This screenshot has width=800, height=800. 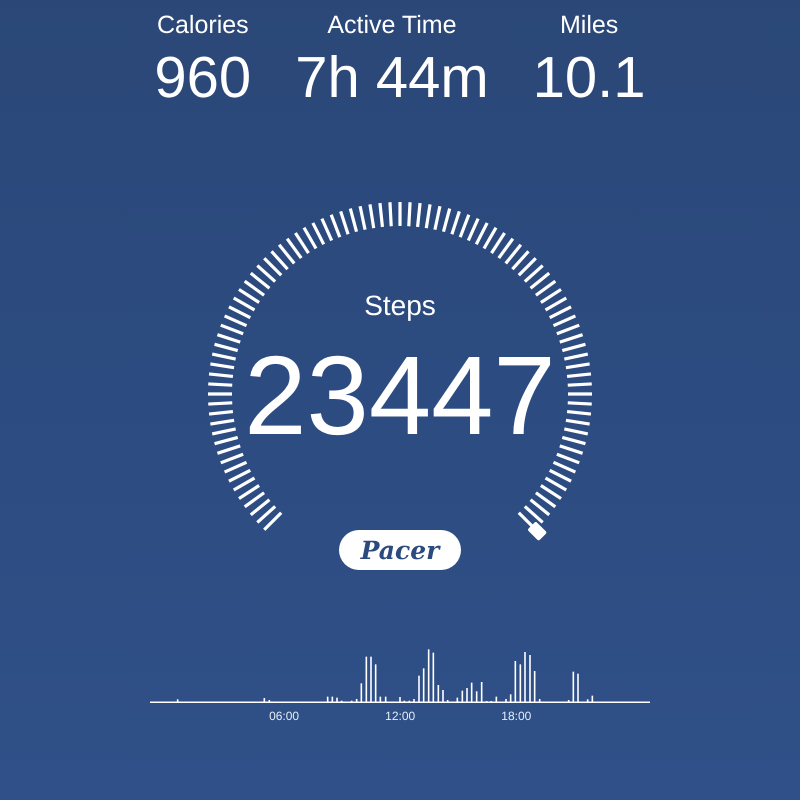 I want to click on logo-badge: Pacer, so click(x=400, y=550).